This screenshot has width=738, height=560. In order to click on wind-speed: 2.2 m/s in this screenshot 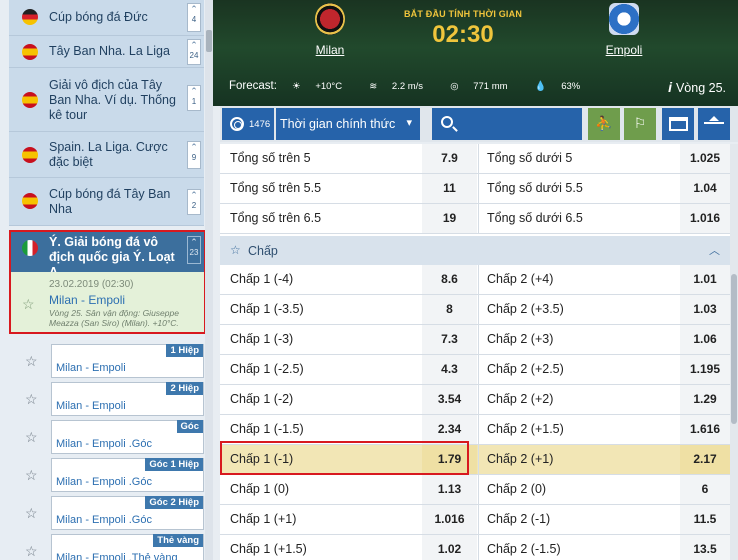, I will do `click(407, 86)`.